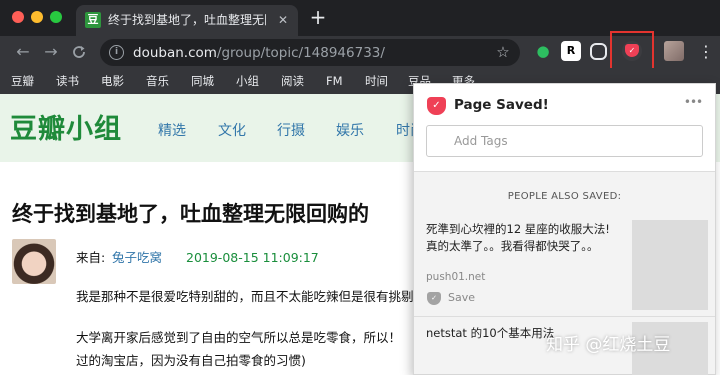  I want to click on douban-group-logo: 豆瓣小组, so click(66, 130).